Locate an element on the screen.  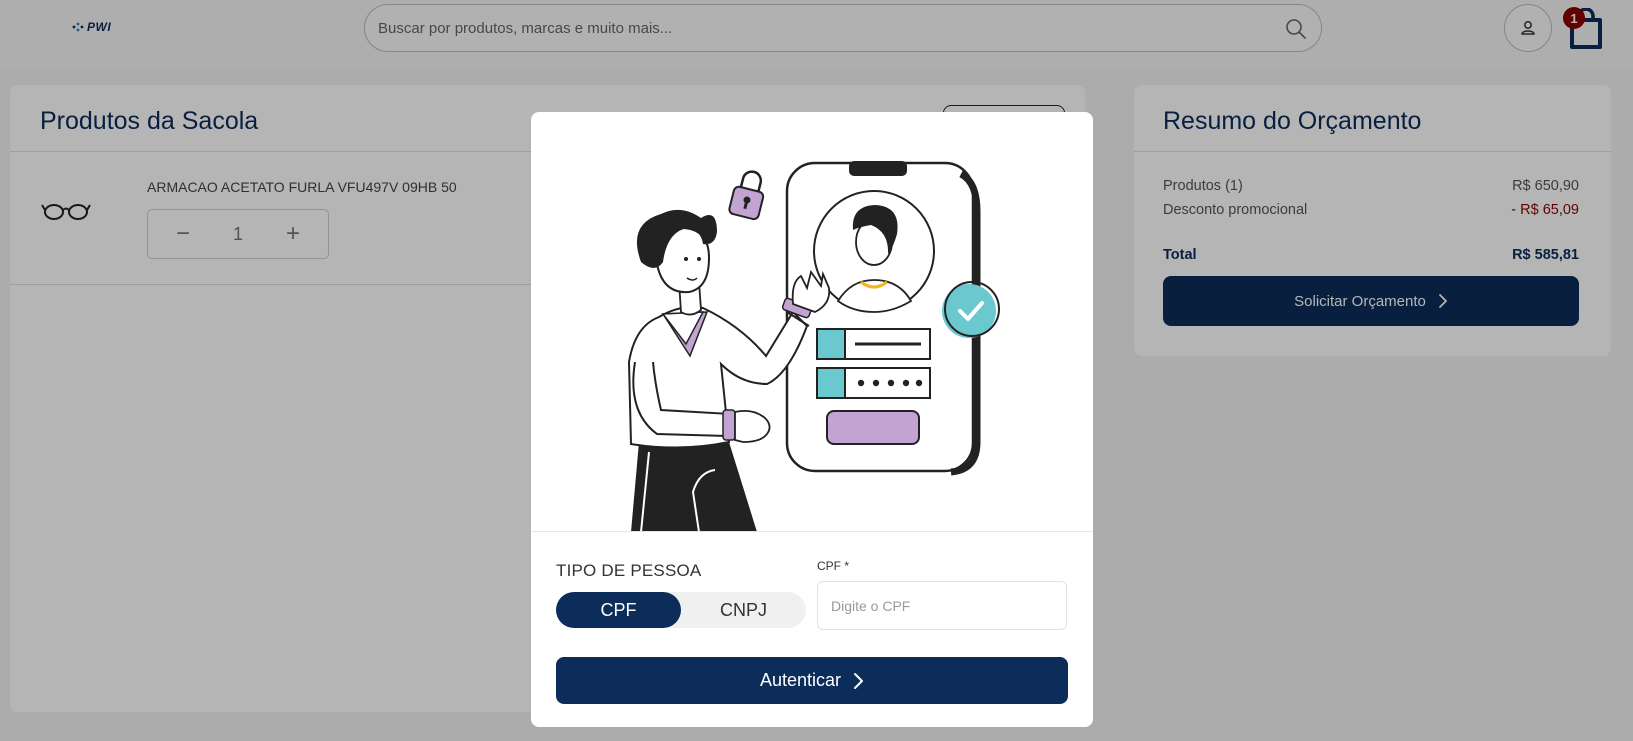
cpf-field-label: CPF * is located at coordinates (833, 566).